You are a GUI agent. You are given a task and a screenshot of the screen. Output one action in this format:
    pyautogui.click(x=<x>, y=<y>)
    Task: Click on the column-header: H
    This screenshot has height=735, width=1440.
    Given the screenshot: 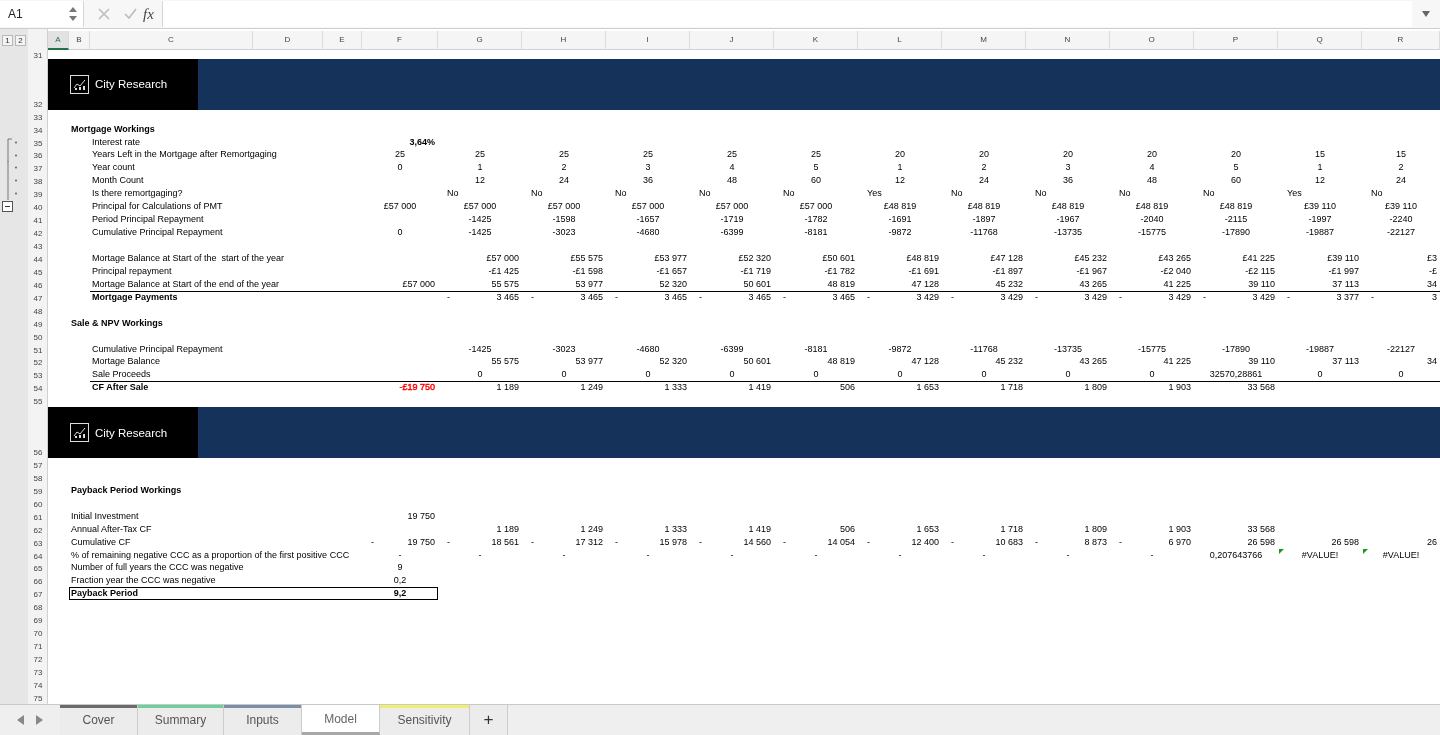 What is the action you would take?
    pyautogui.click(x=564, y=40)
    